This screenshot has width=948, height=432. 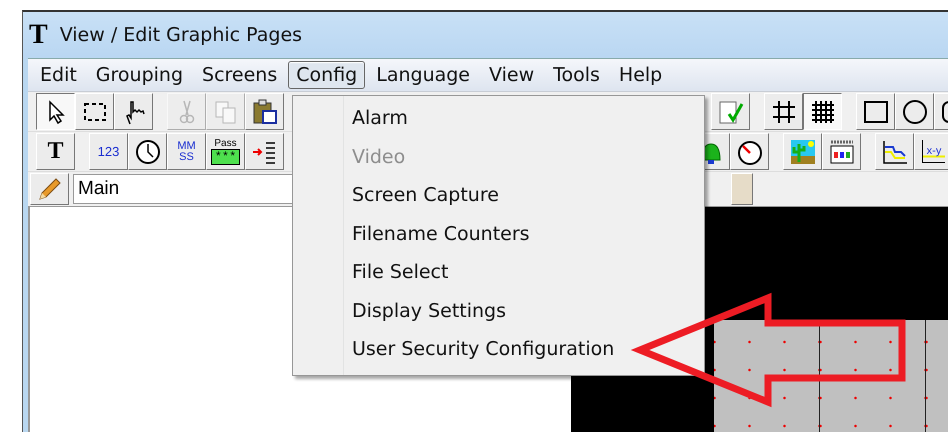 What do you see at coordinates (181, 35) in the screenshot?
I see `window-title: View / Edit Graphic Pages` at bounding box center [181, 35].